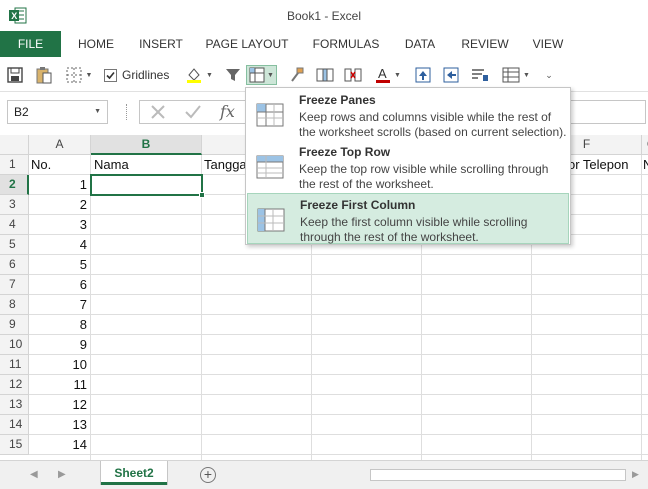 This screenshot has height=489, width=648. I want to click on column-header-a: A, so click(60, 145).